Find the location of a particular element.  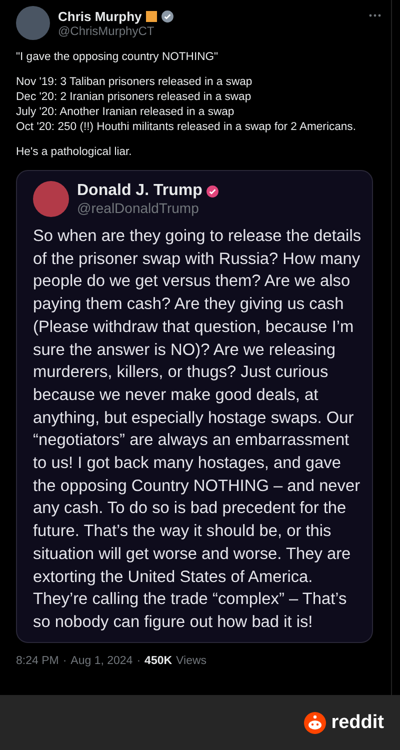

post-date: Aug 1, 2024 is located at coordinates (101, 660).